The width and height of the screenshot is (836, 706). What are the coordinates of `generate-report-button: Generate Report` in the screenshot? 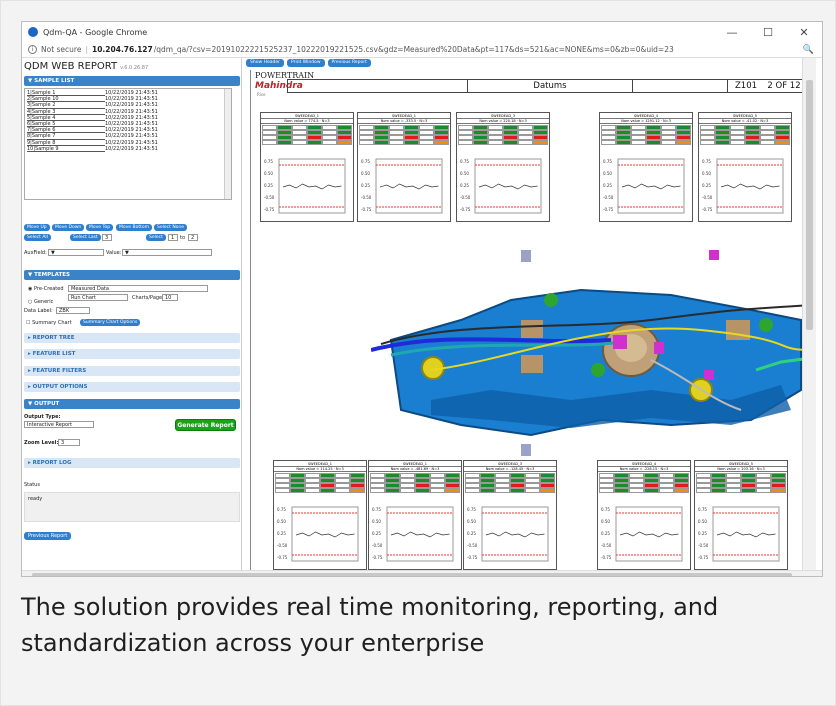 It's located at (205, 425).